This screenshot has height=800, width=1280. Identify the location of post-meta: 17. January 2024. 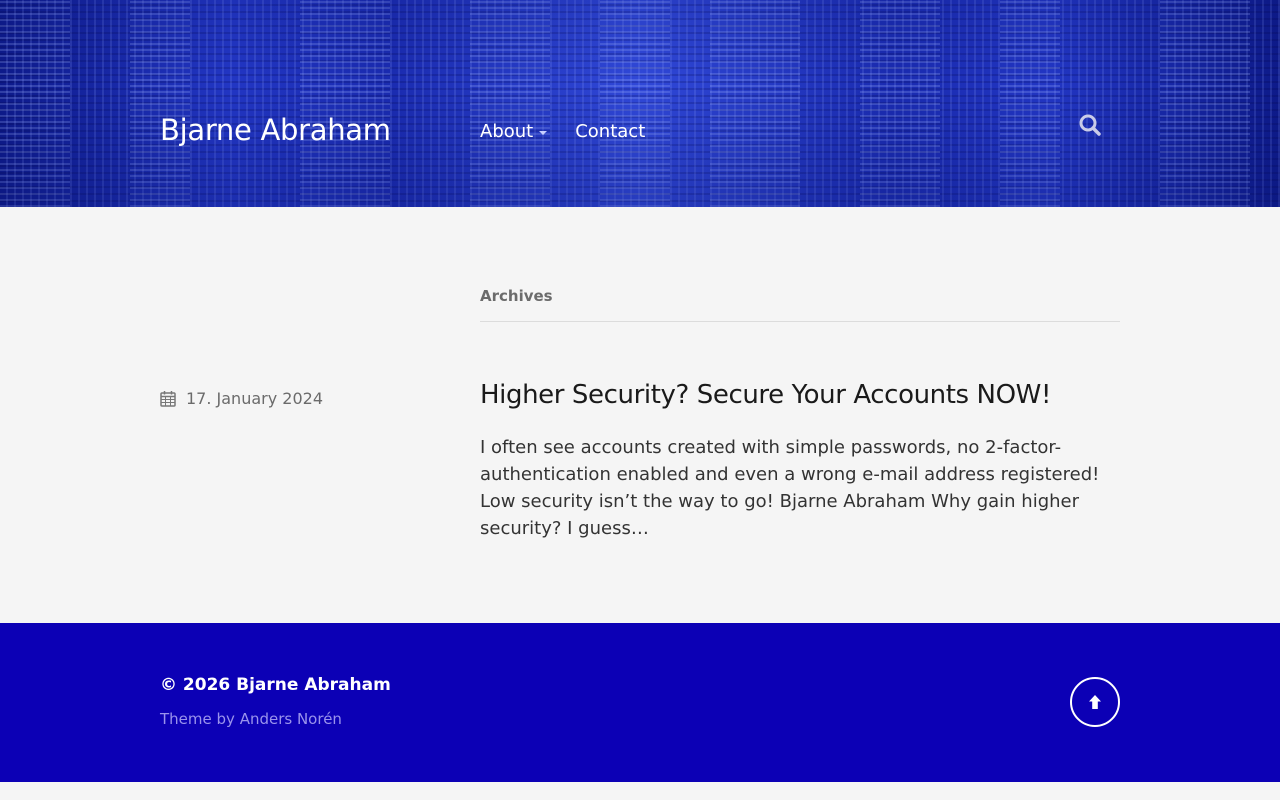
(241, 398).